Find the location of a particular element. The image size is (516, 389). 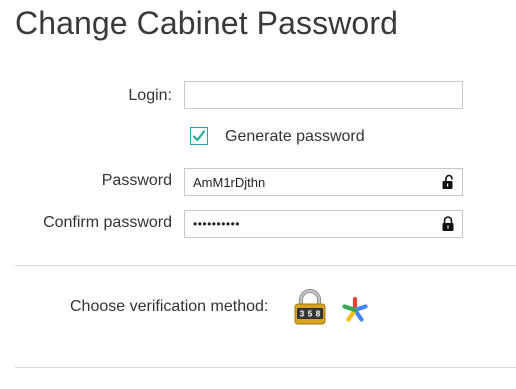

padlock-code-icon: 3 5 8 is located at coordinates (310, 307).